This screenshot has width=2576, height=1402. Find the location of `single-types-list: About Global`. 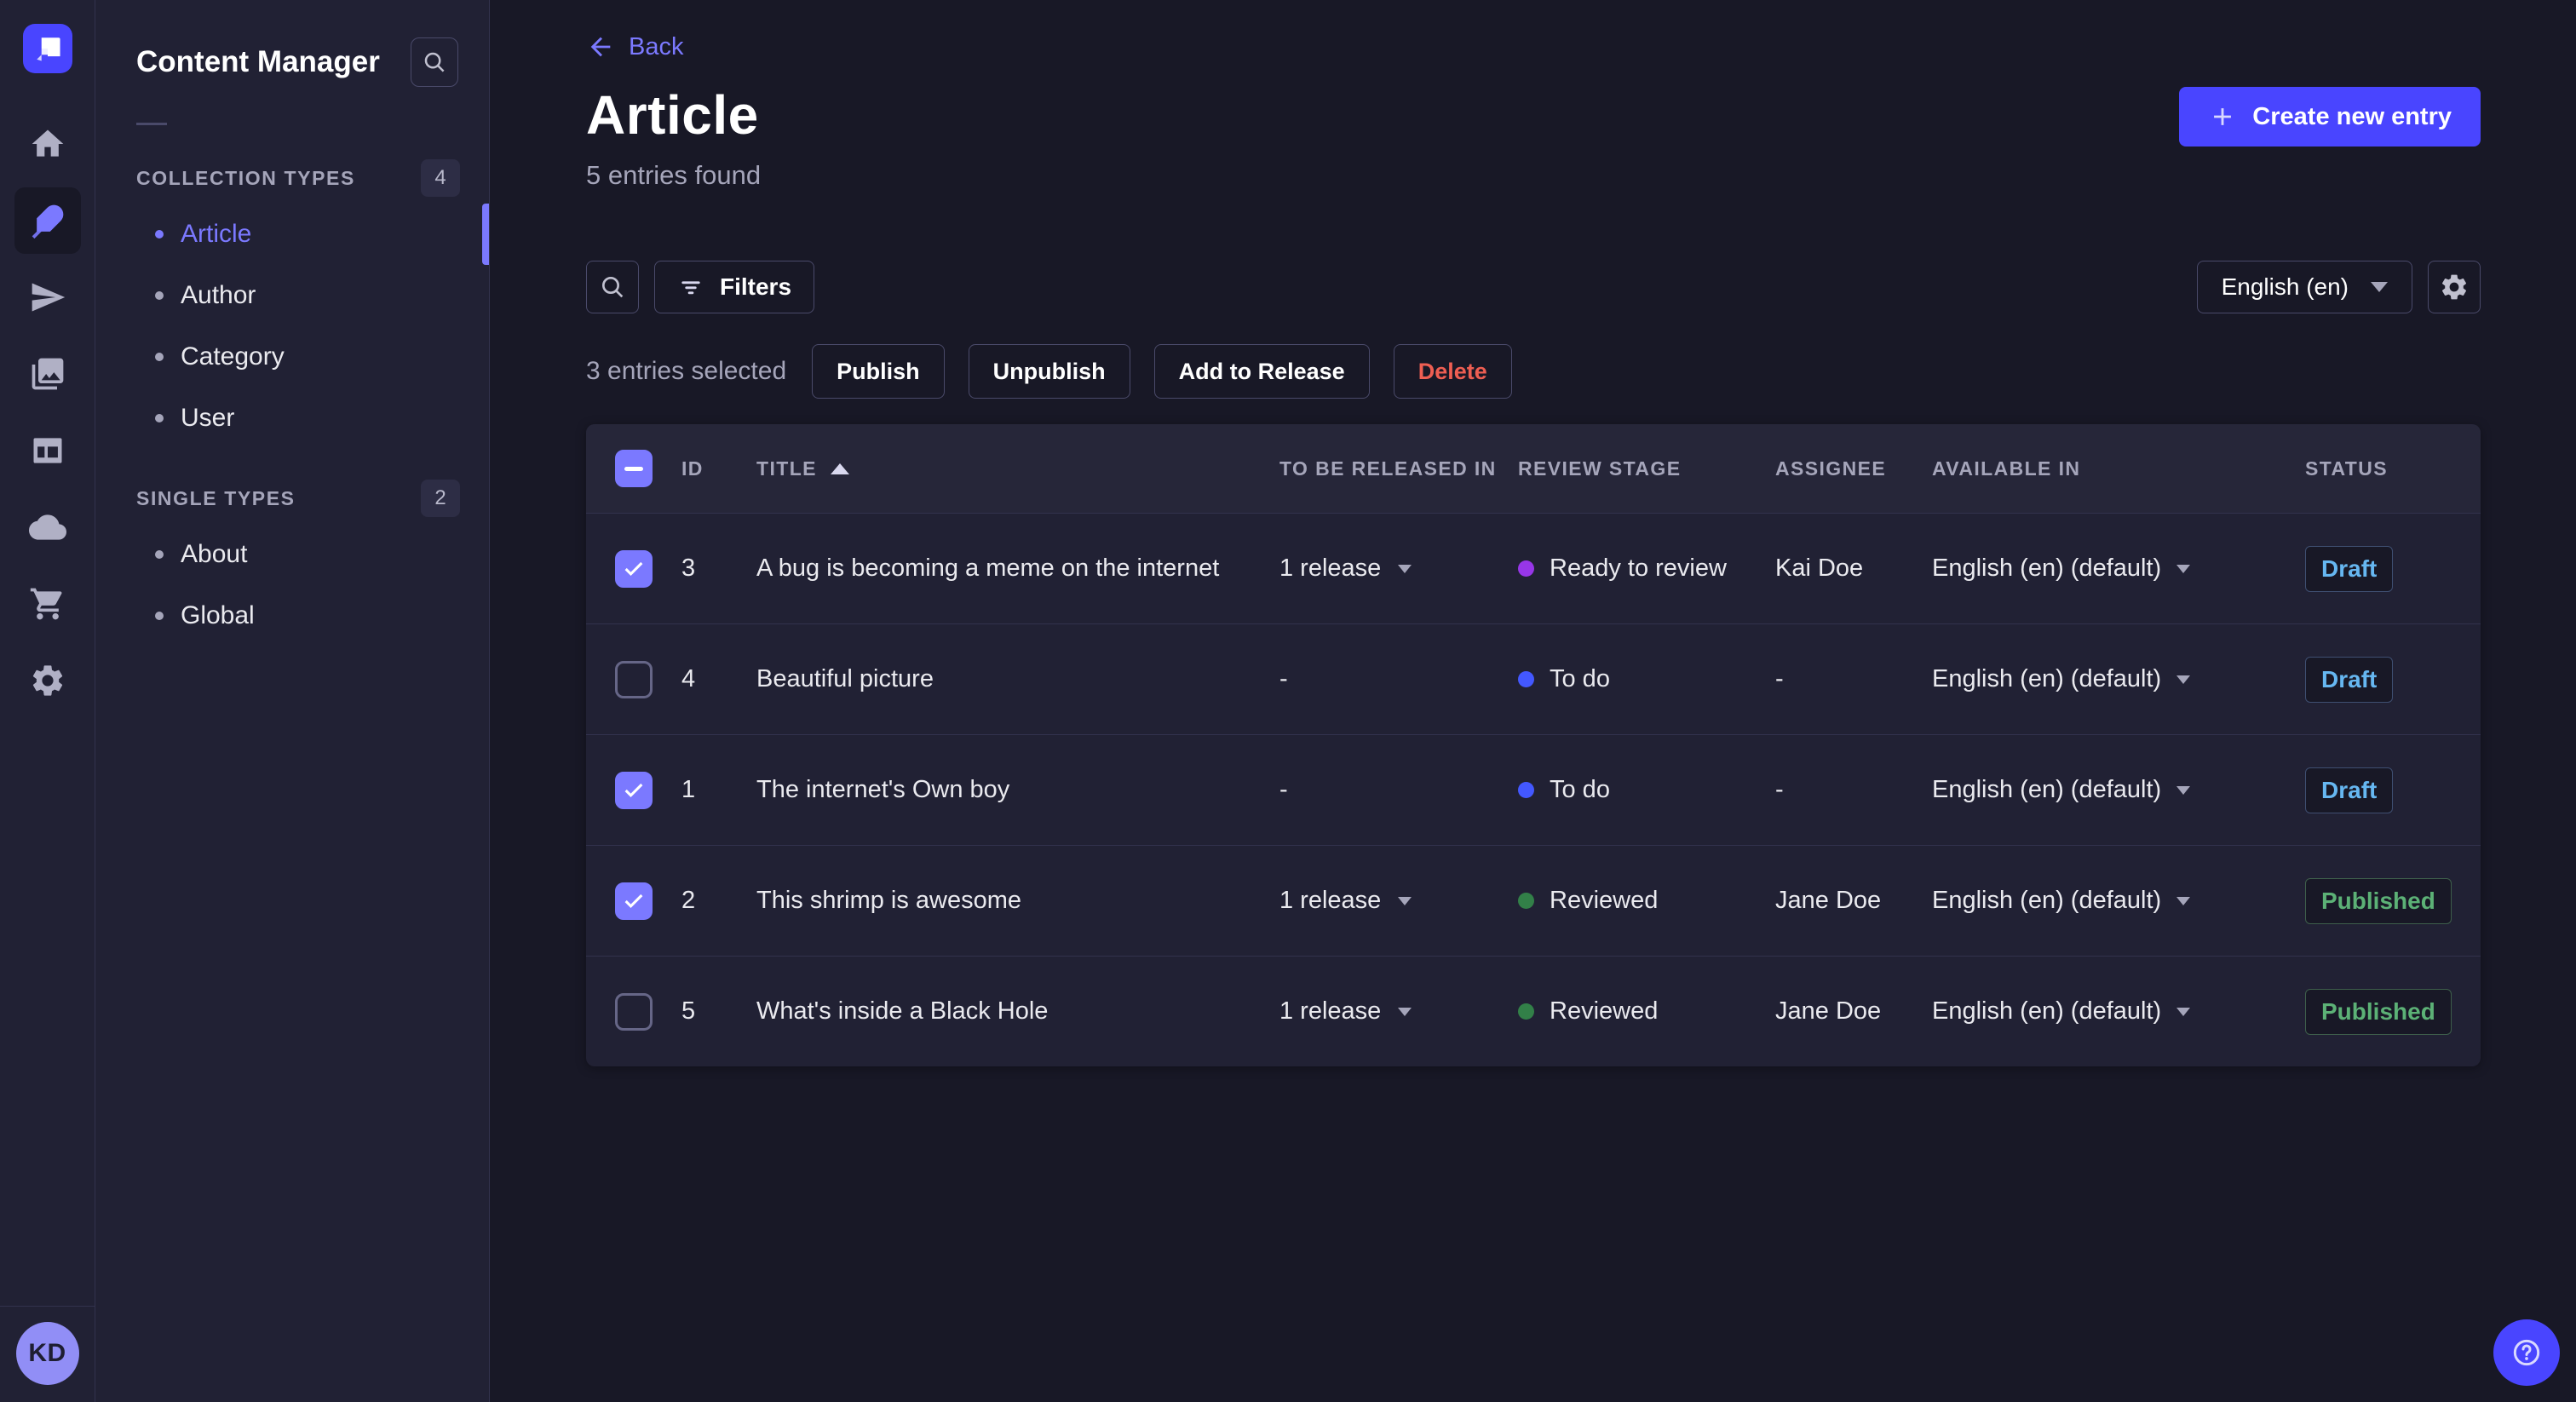

single-types-list: About Global is located at coordinates (292, 585).